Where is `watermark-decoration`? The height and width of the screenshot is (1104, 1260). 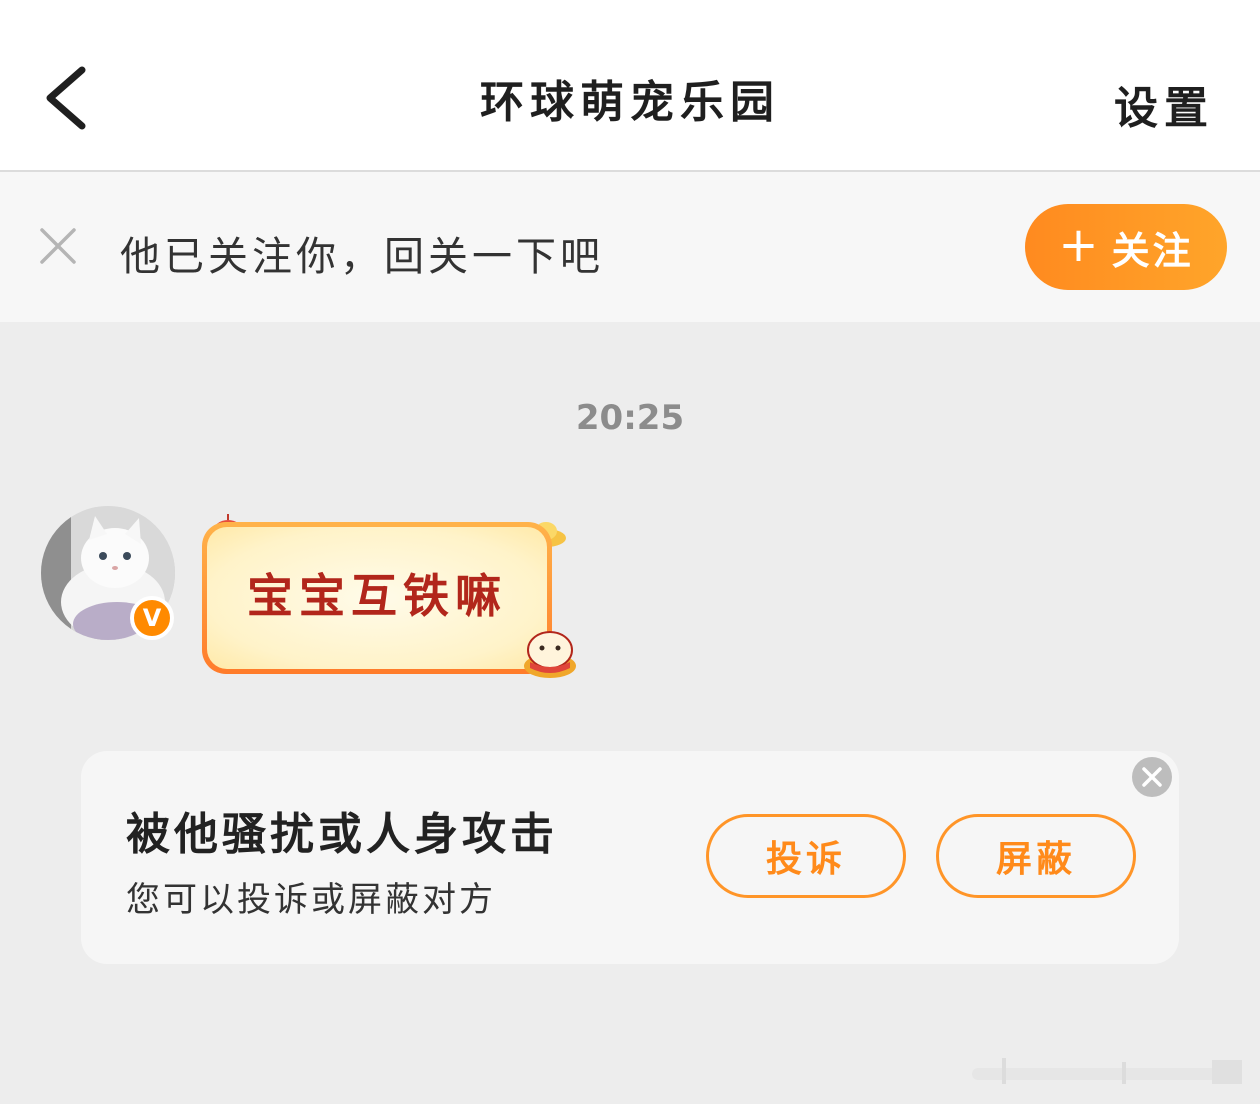 watermark-decoration is located at coordinates (1107, 1071).